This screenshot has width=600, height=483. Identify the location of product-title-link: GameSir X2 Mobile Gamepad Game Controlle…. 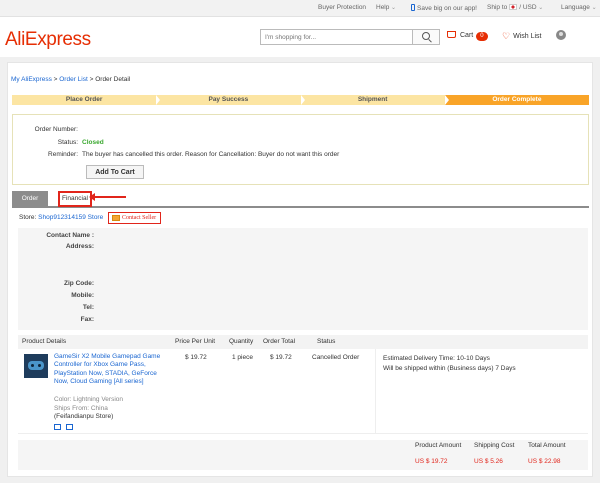
(111, 370).